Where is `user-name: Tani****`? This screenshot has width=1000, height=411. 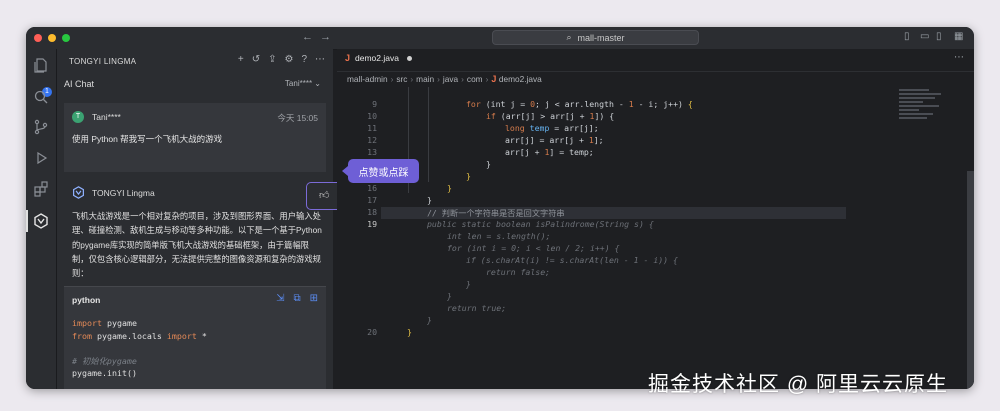
user-name: Tani**** is located at coordinates (106, 117).